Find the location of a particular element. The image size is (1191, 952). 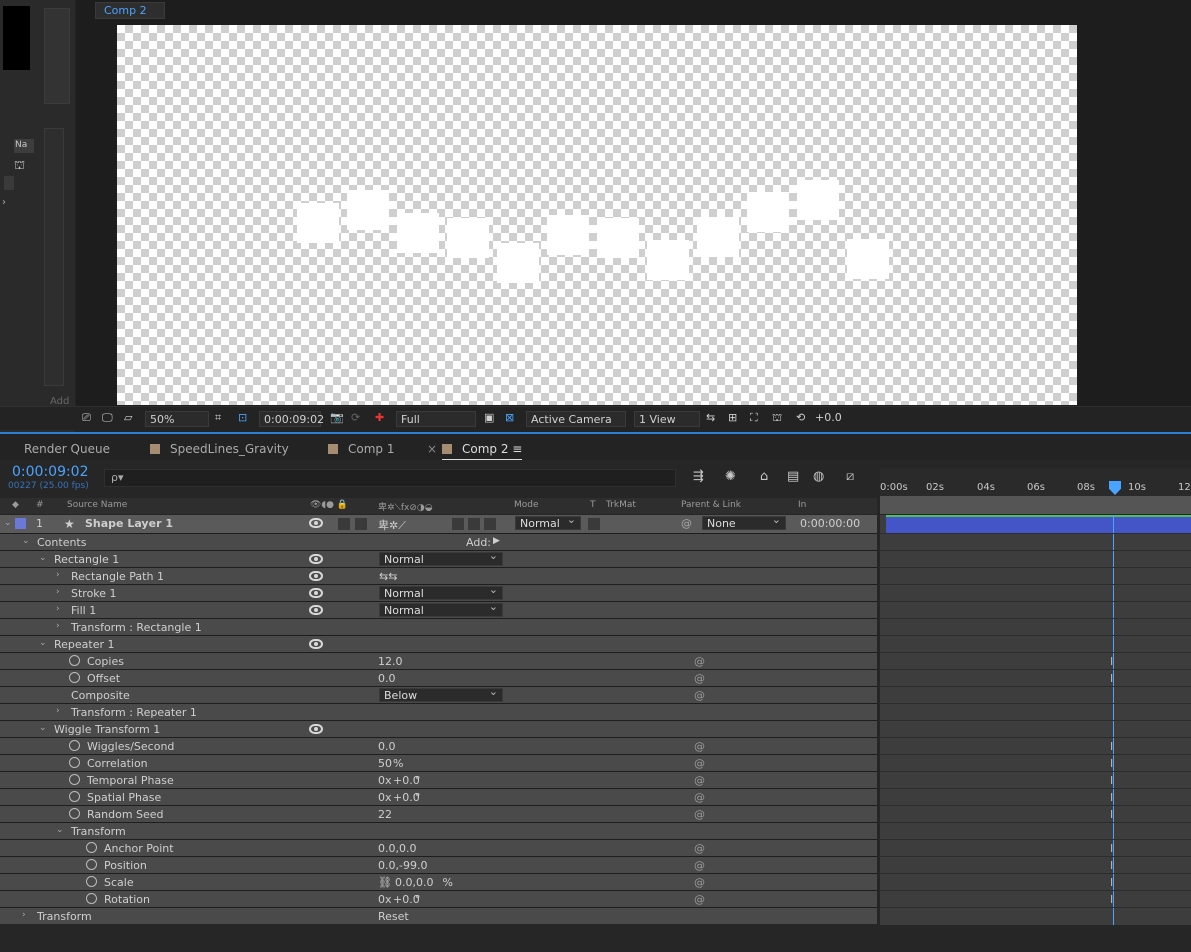

property-label: Transform is located at coordinates (64, 916).